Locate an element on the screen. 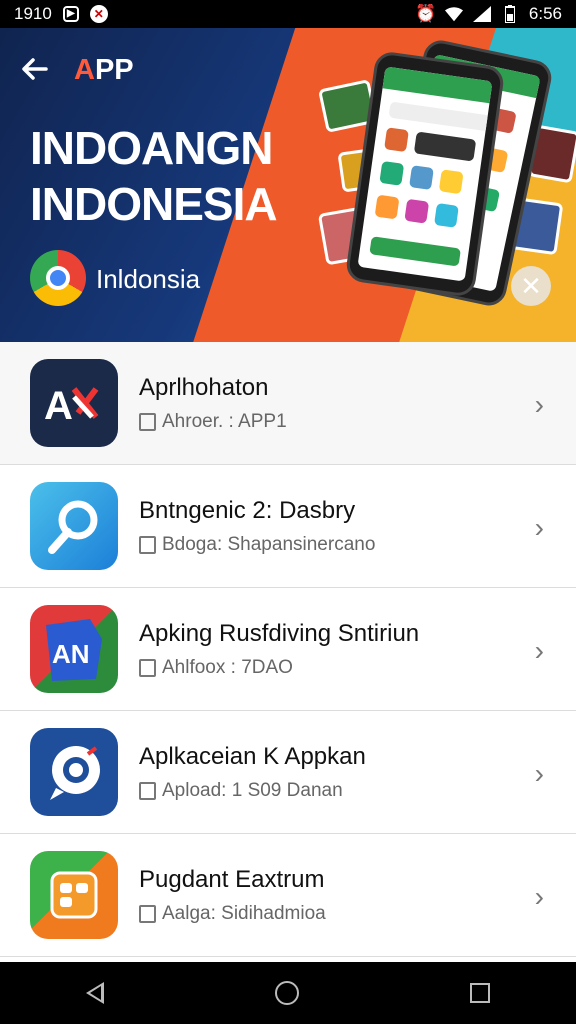 This screenshot has height=1024, width=576. blue-search-app-icon is located at coordinates (74, 526).